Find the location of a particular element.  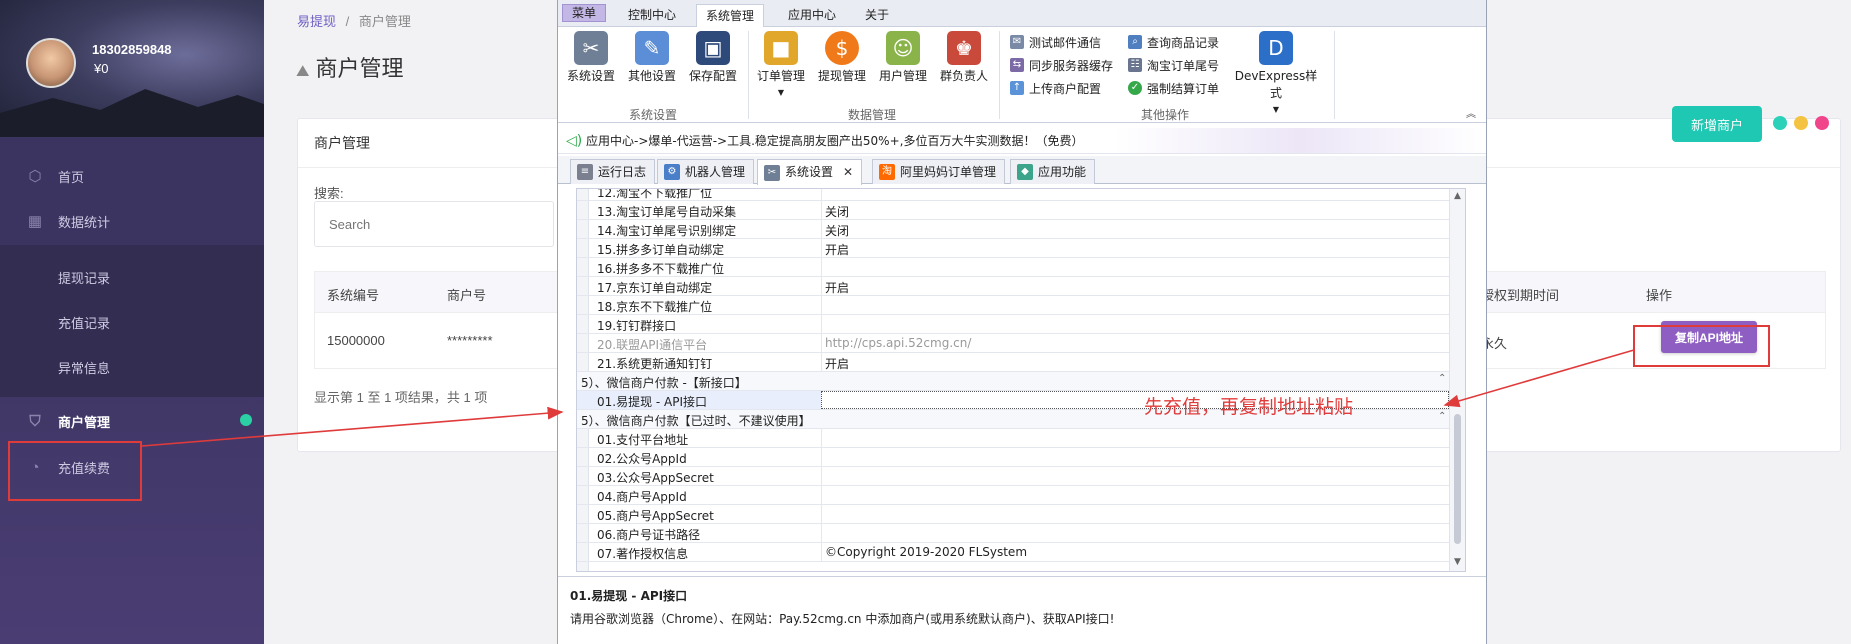

person-icon: ♚ is located at coordinates (964, 48).